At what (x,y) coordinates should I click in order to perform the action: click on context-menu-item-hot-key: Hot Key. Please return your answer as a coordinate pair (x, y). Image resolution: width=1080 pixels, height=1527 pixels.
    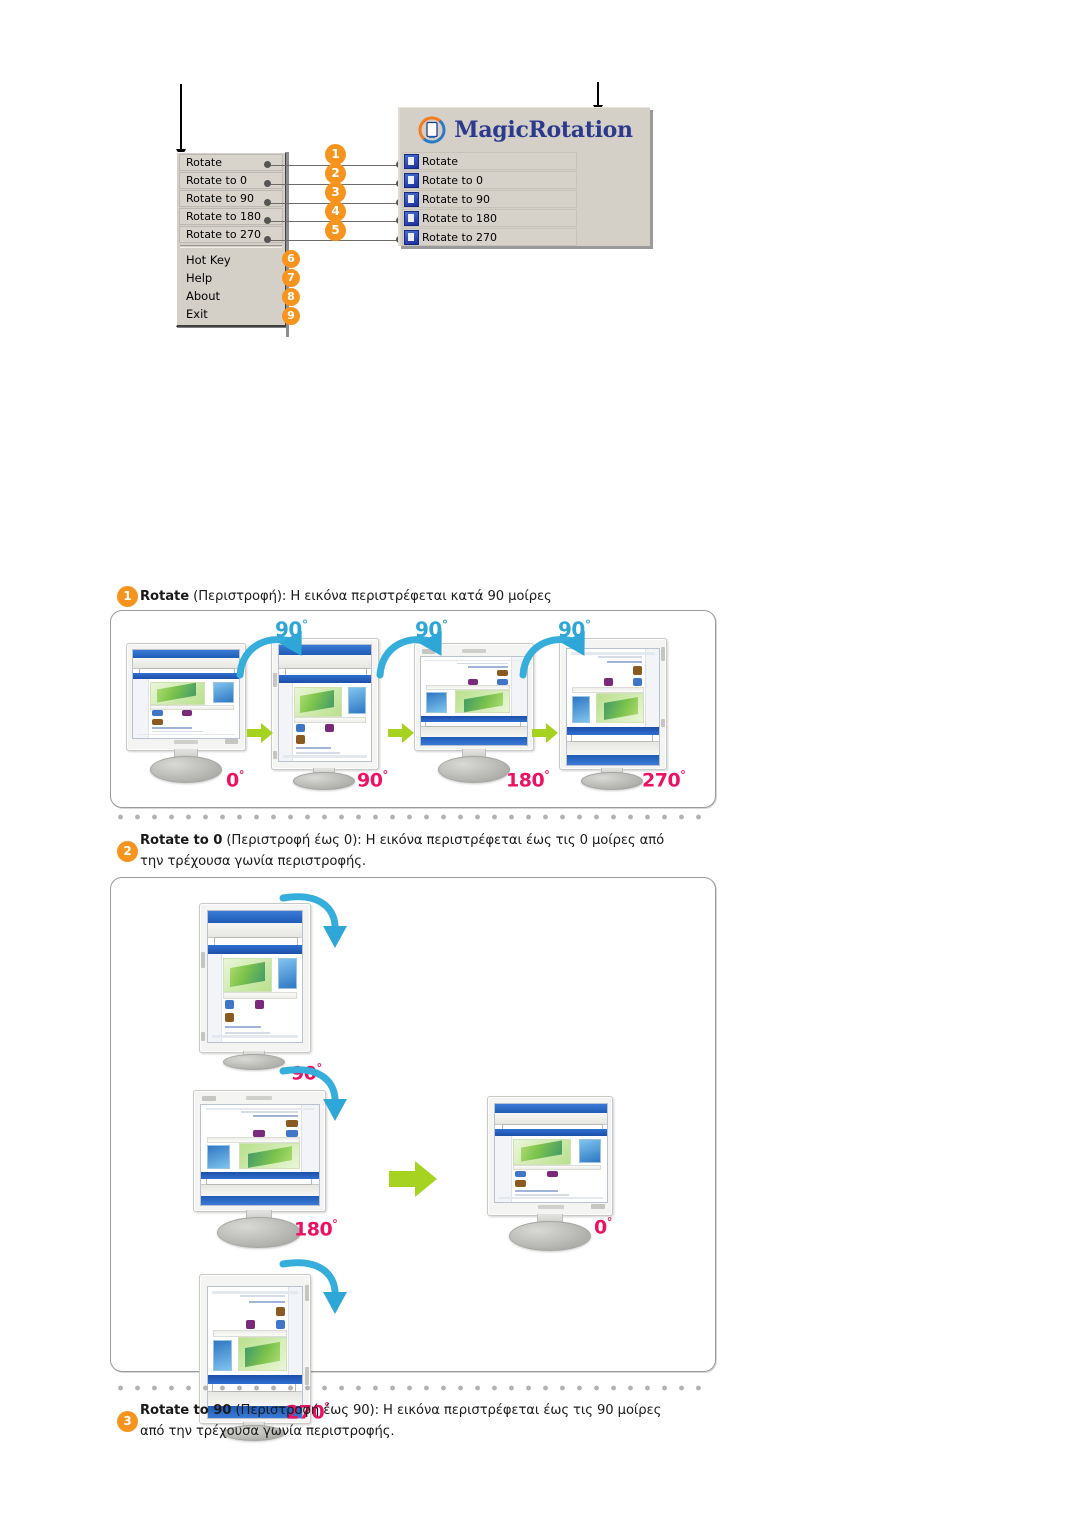
    Looking at the image, I should click on (231, 260).